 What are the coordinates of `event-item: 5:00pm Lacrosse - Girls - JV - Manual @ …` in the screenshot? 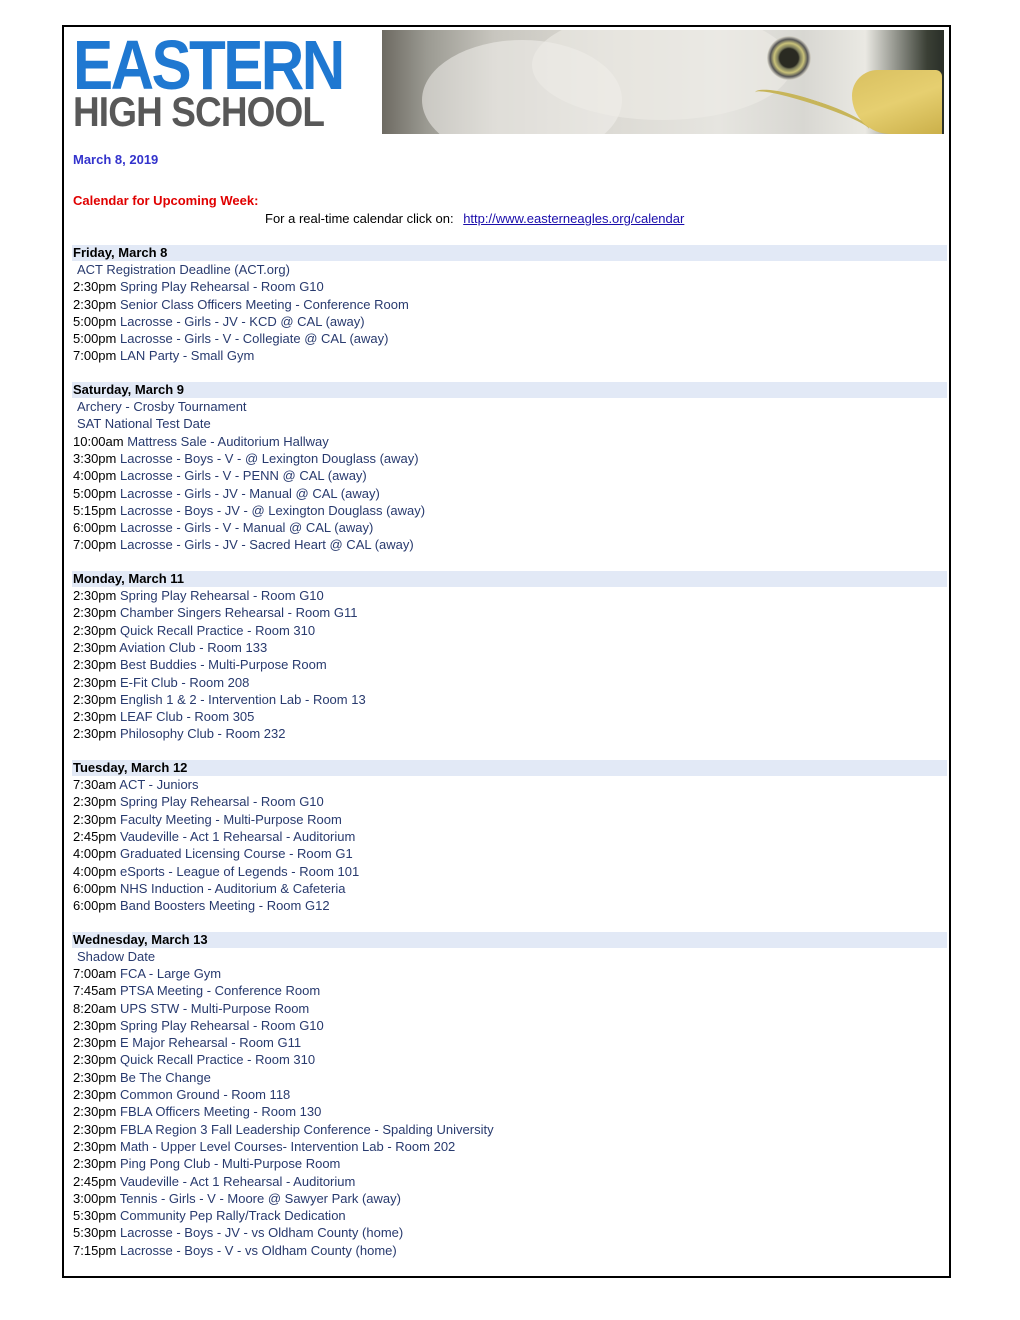 It's located at (509, 493).